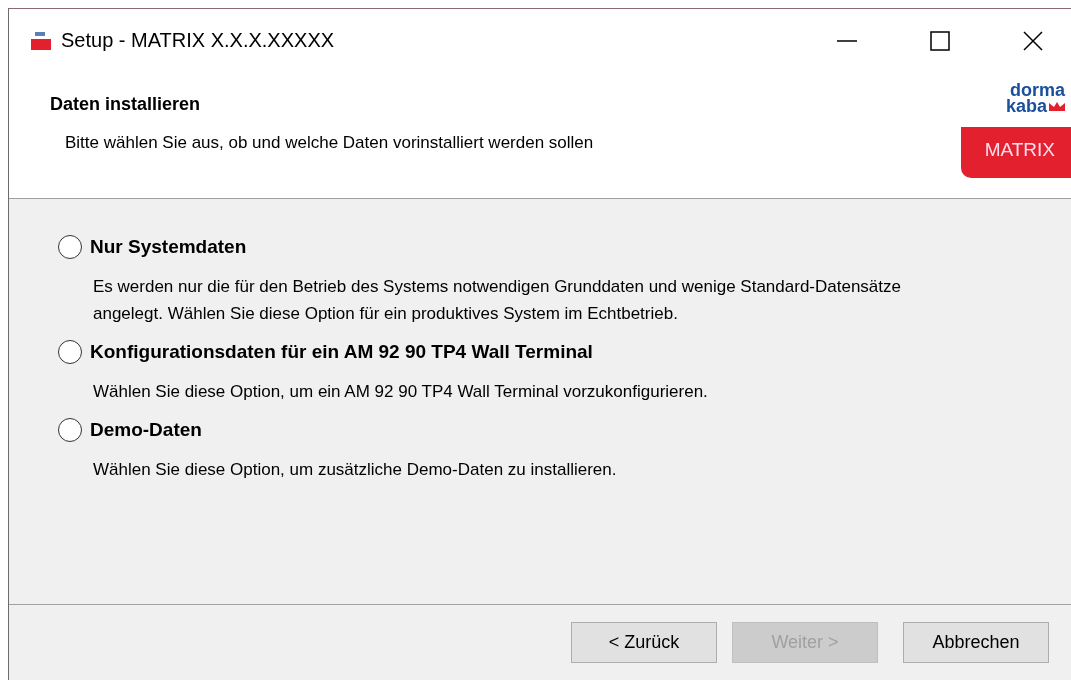 The width and height of the screenshot is (1071, 680). I want to click on page-subtitle: Bitte wählen Sie aus, ob und welche Daten vorinstalliert werden sollen, so click(329, 143).